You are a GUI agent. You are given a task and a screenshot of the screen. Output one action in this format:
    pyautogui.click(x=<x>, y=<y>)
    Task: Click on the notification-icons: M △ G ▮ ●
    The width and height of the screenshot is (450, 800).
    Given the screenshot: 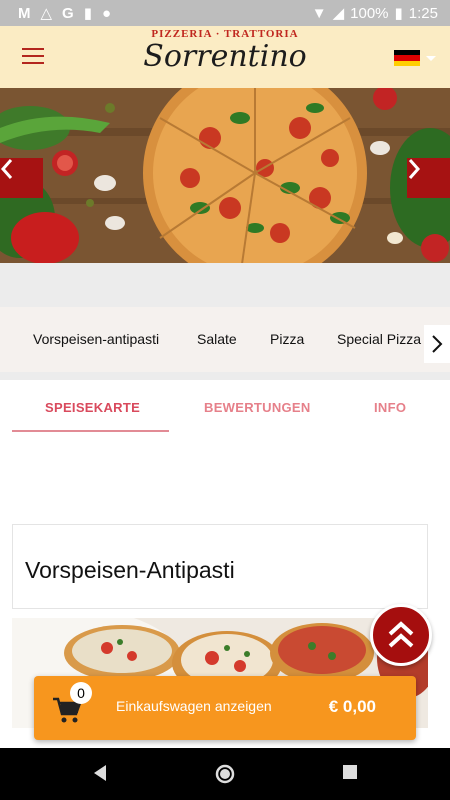 What is the action you would take?
    pyautogui.click(x=65, y=13)
    